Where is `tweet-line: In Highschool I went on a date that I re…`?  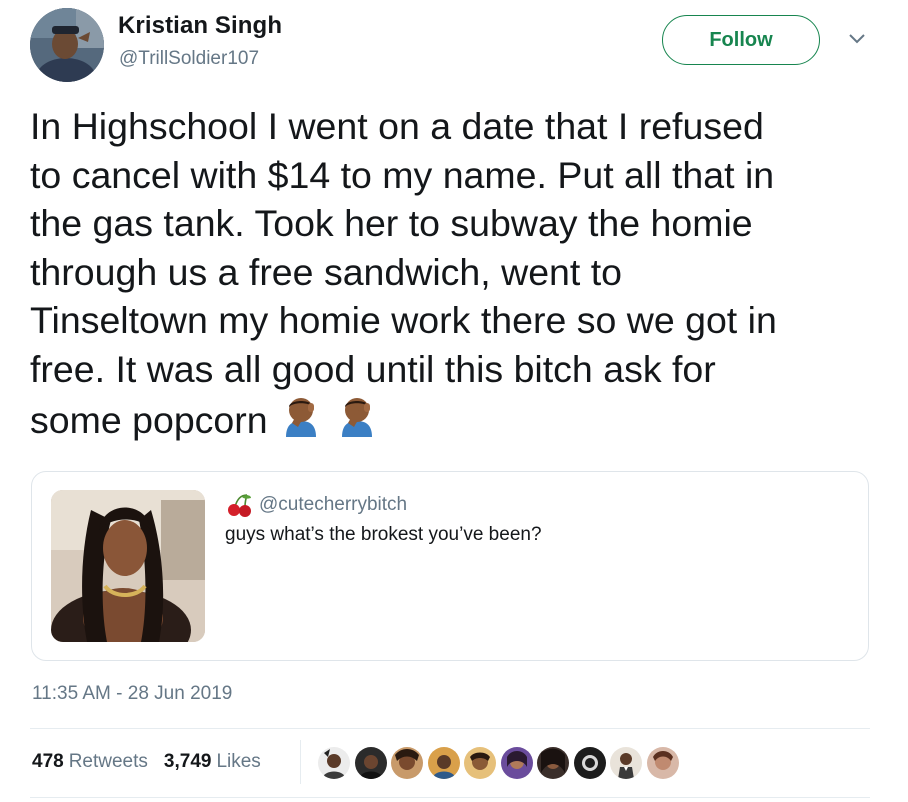
tweet-line: In Highschool I went on a date that I re… is located at coordinates (397, 126).